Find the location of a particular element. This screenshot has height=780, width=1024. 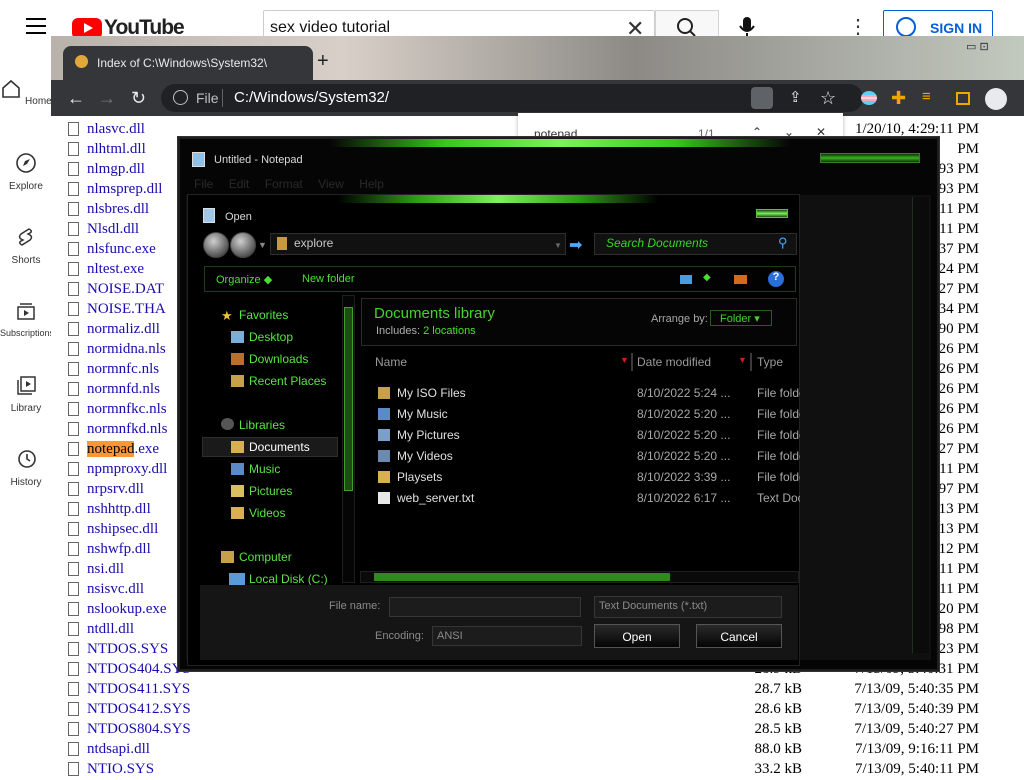

new-folder-button: New folder is located at coordinates (328, 279).